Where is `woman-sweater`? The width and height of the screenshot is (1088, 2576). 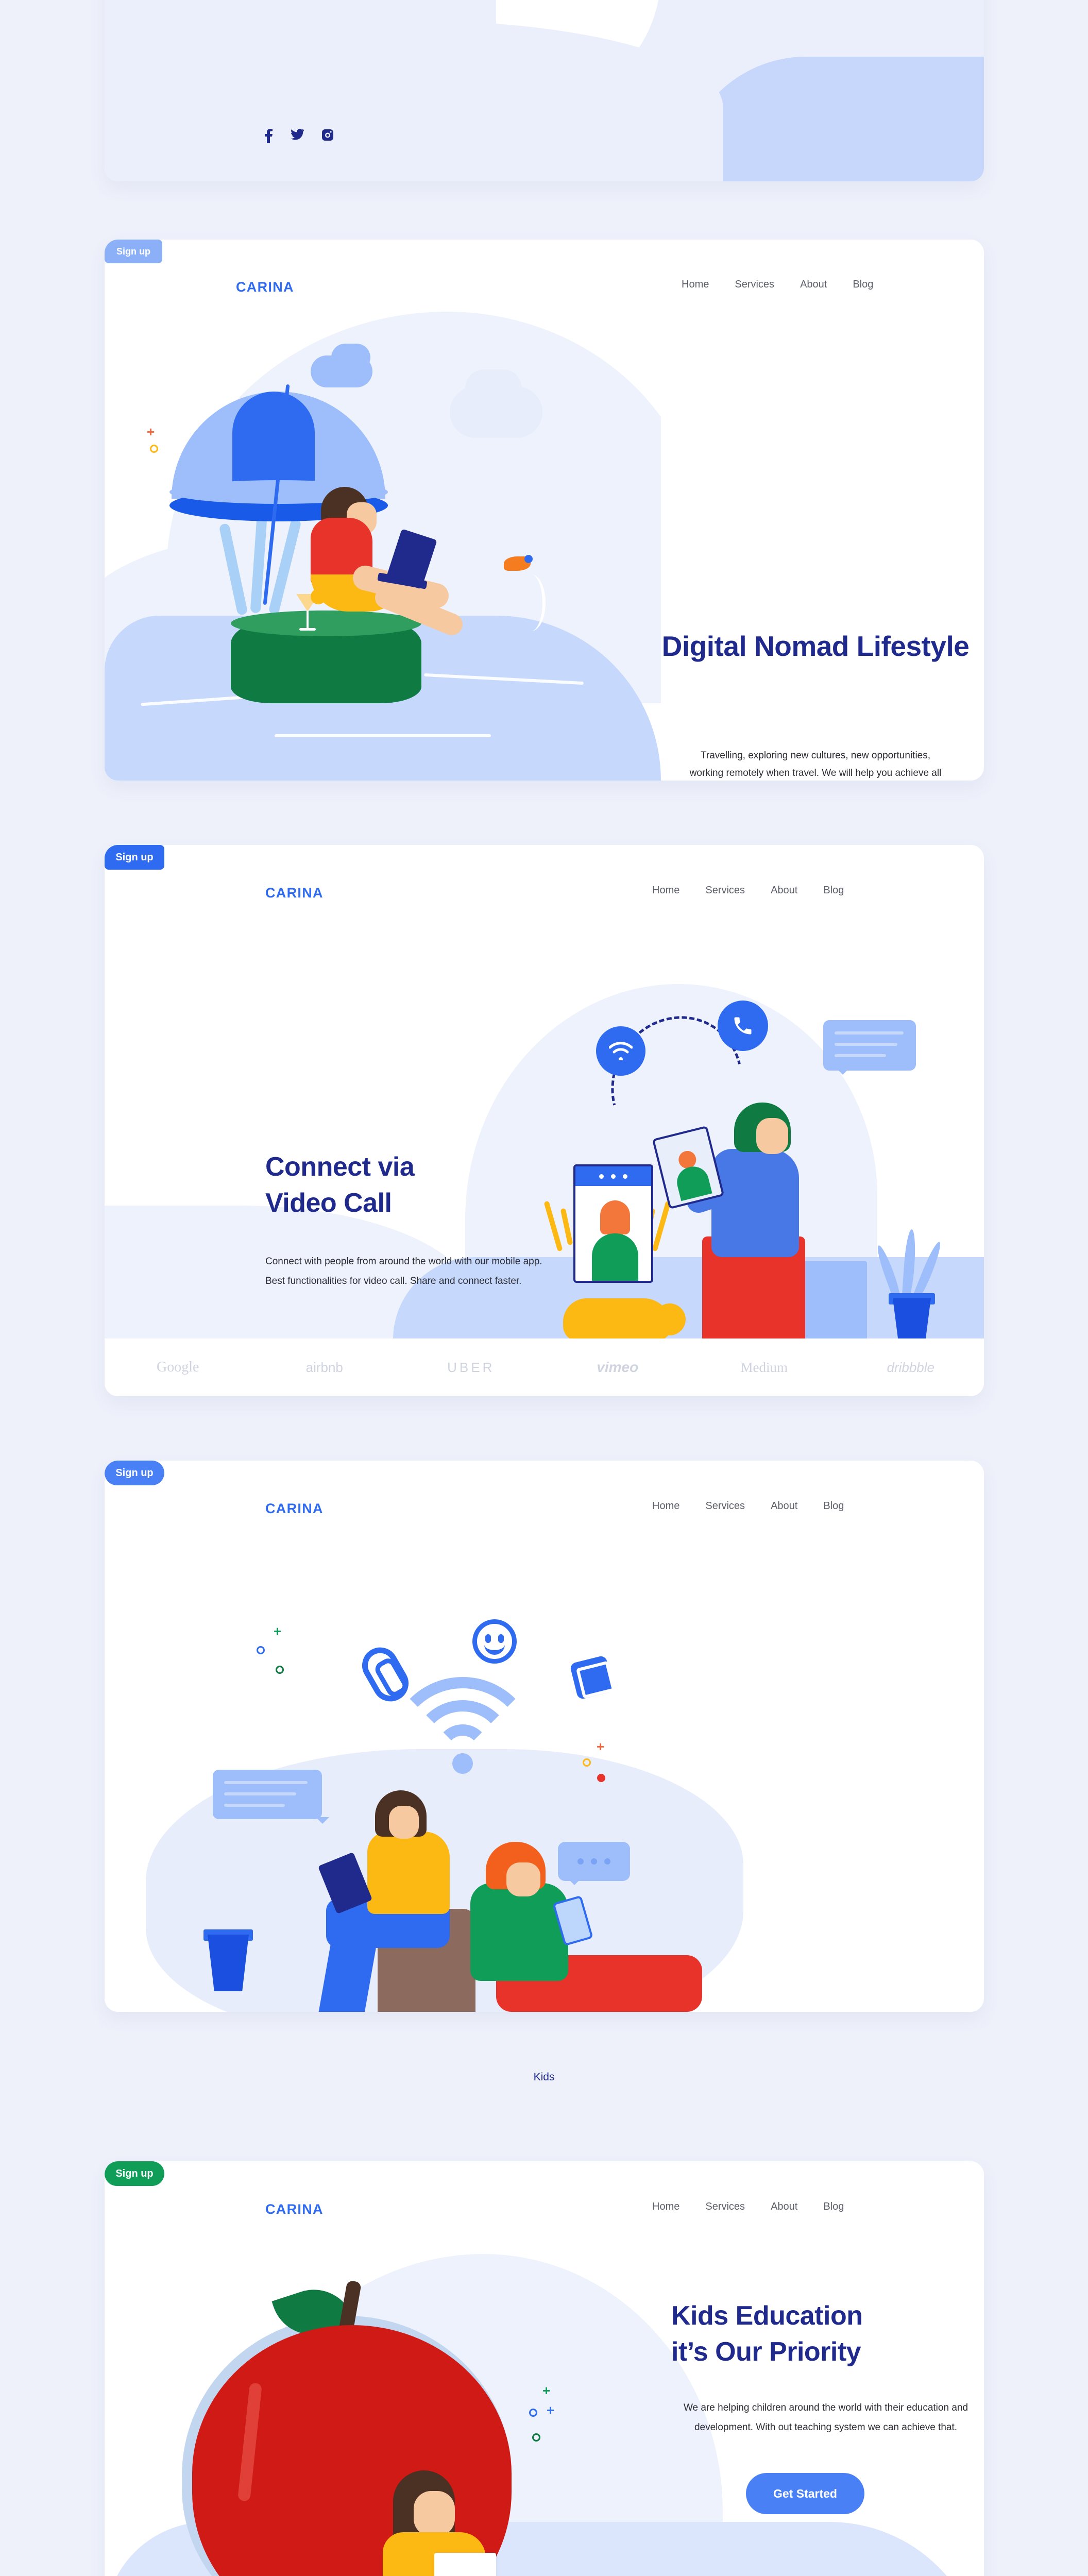
woman-sweater is located at coordinates (408, 1873).